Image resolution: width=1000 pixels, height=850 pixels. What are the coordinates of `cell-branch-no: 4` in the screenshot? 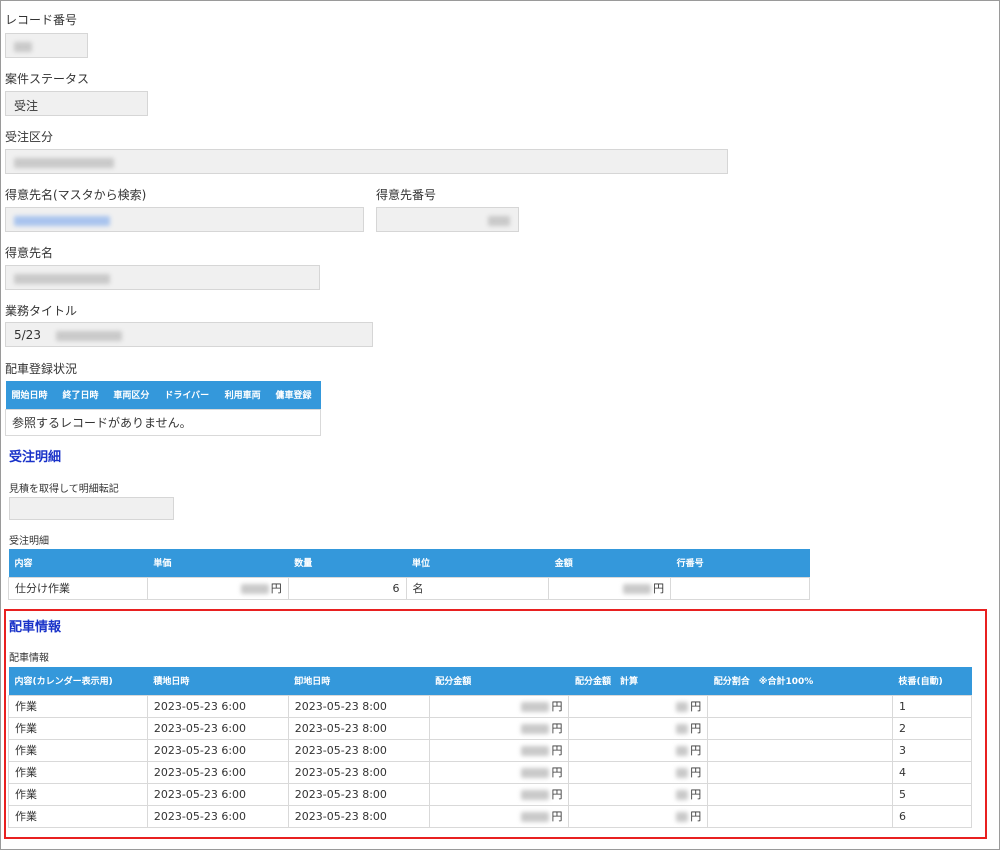 It's located at (932, 772).